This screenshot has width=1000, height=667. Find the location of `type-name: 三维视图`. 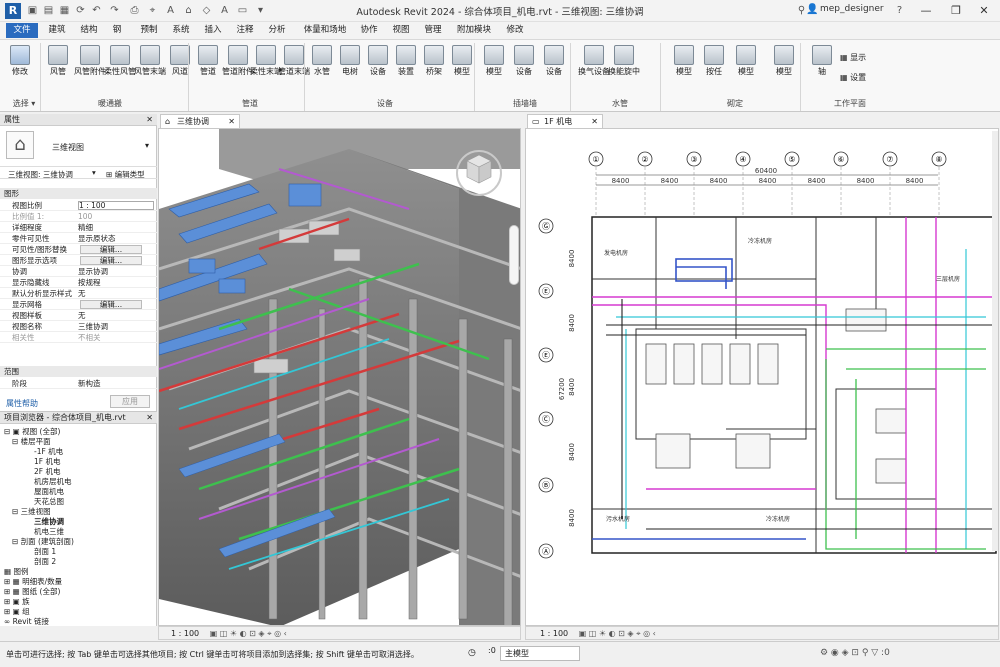

type-name: 三维视图 is located at coordinates (68, 147).